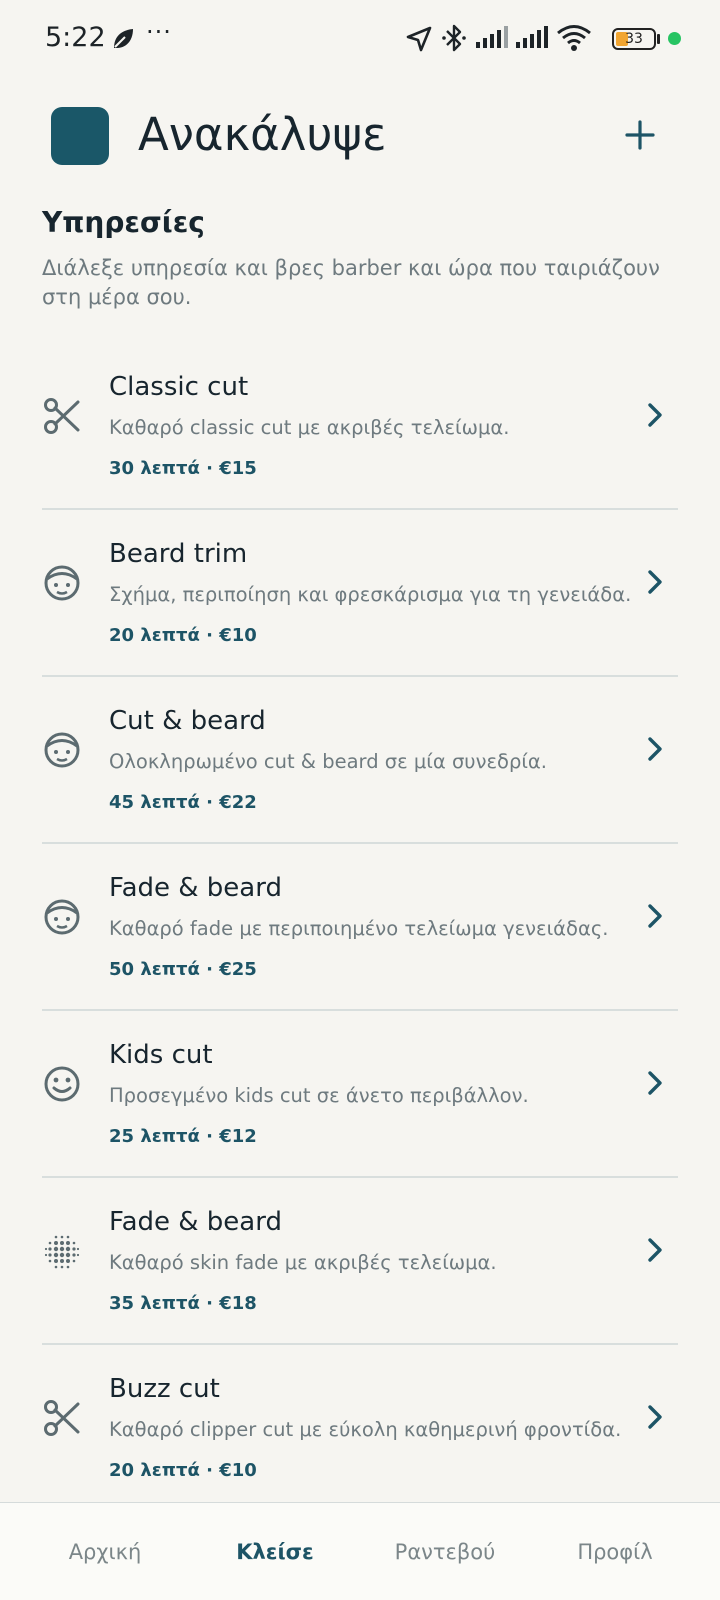 This screenshot has height=1600, width=720. Describe the element at coordinates (445, 1551) in the screenshot. I see `nav-item-appointments: Ραντεβού` at that location.